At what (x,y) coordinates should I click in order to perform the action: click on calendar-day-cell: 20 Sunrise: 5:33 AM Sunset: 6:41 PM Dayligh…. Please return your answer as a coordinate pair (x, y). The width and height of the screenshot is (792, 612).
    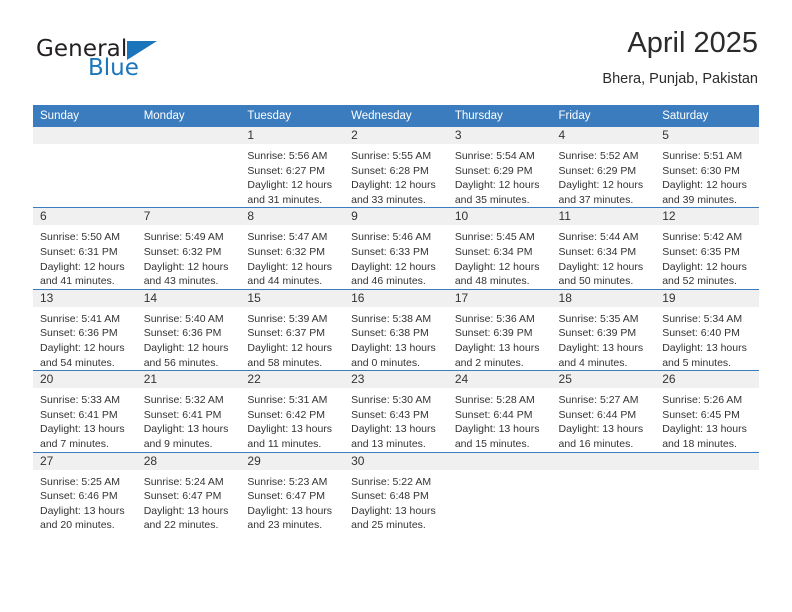
    Looking at the image, I should click on (85, 411).